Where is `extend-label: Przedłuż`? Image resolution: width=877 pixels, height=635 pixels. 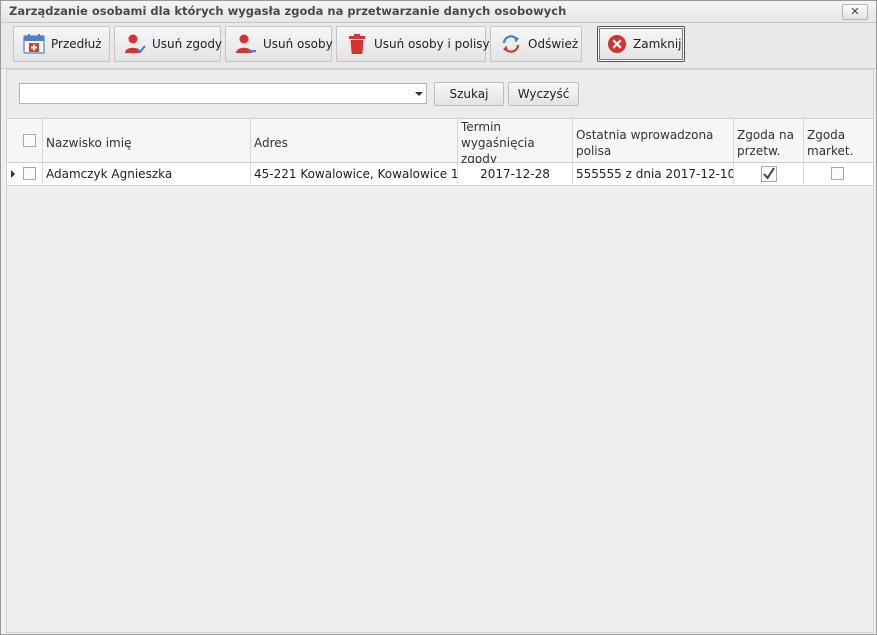 extend-label: Przedłuż is located at coordinates (76, 44).